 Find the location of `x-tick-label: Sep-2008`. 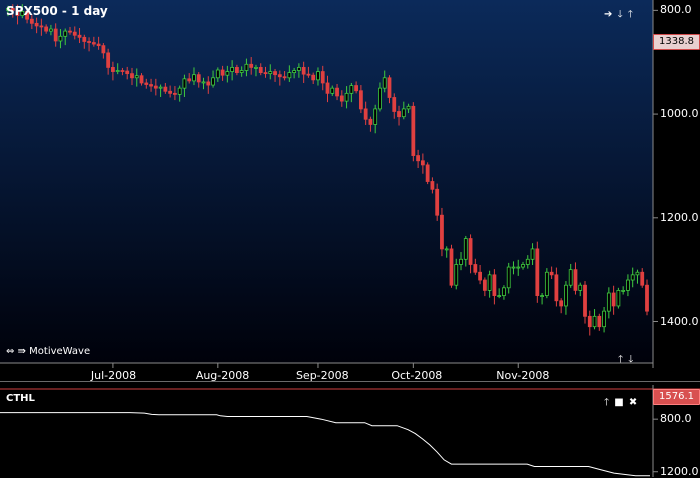

x-tick-label: Sep-2008 is located at coordinates (322, 375).